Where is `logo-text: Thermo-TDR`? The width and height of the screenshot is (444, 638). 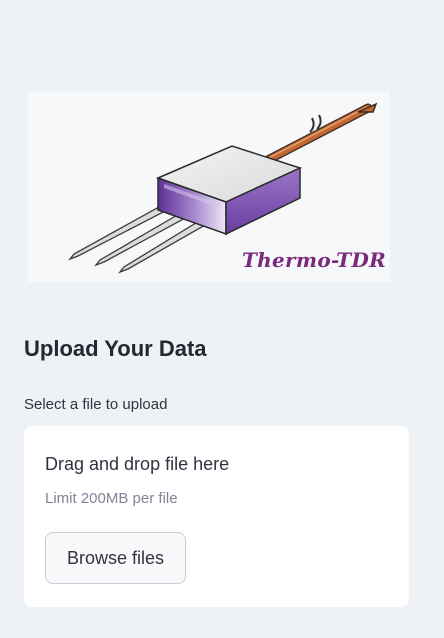
logo-text: Thermo-TDR is located at coordinates (314, 260).